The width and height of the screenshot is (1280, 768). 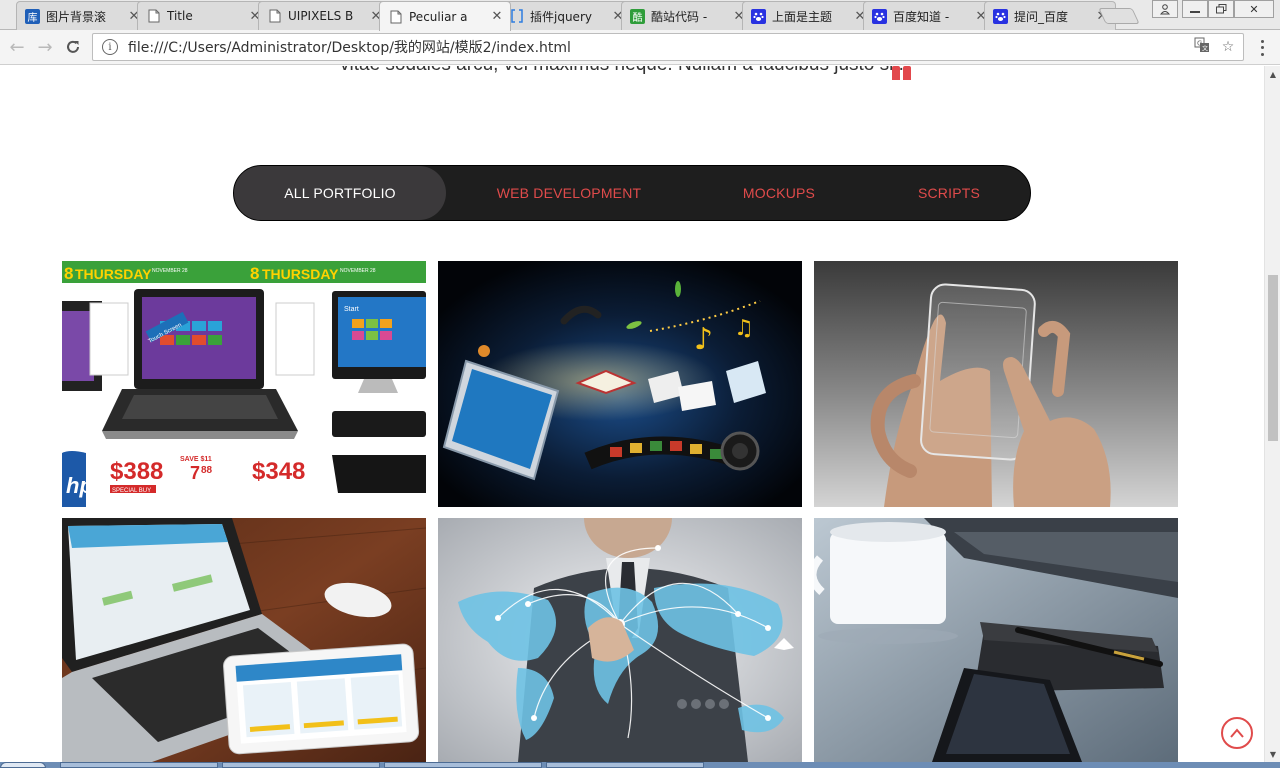 I want to click on media-splash-image: ♪ ♫, so click(x=620, y=384).